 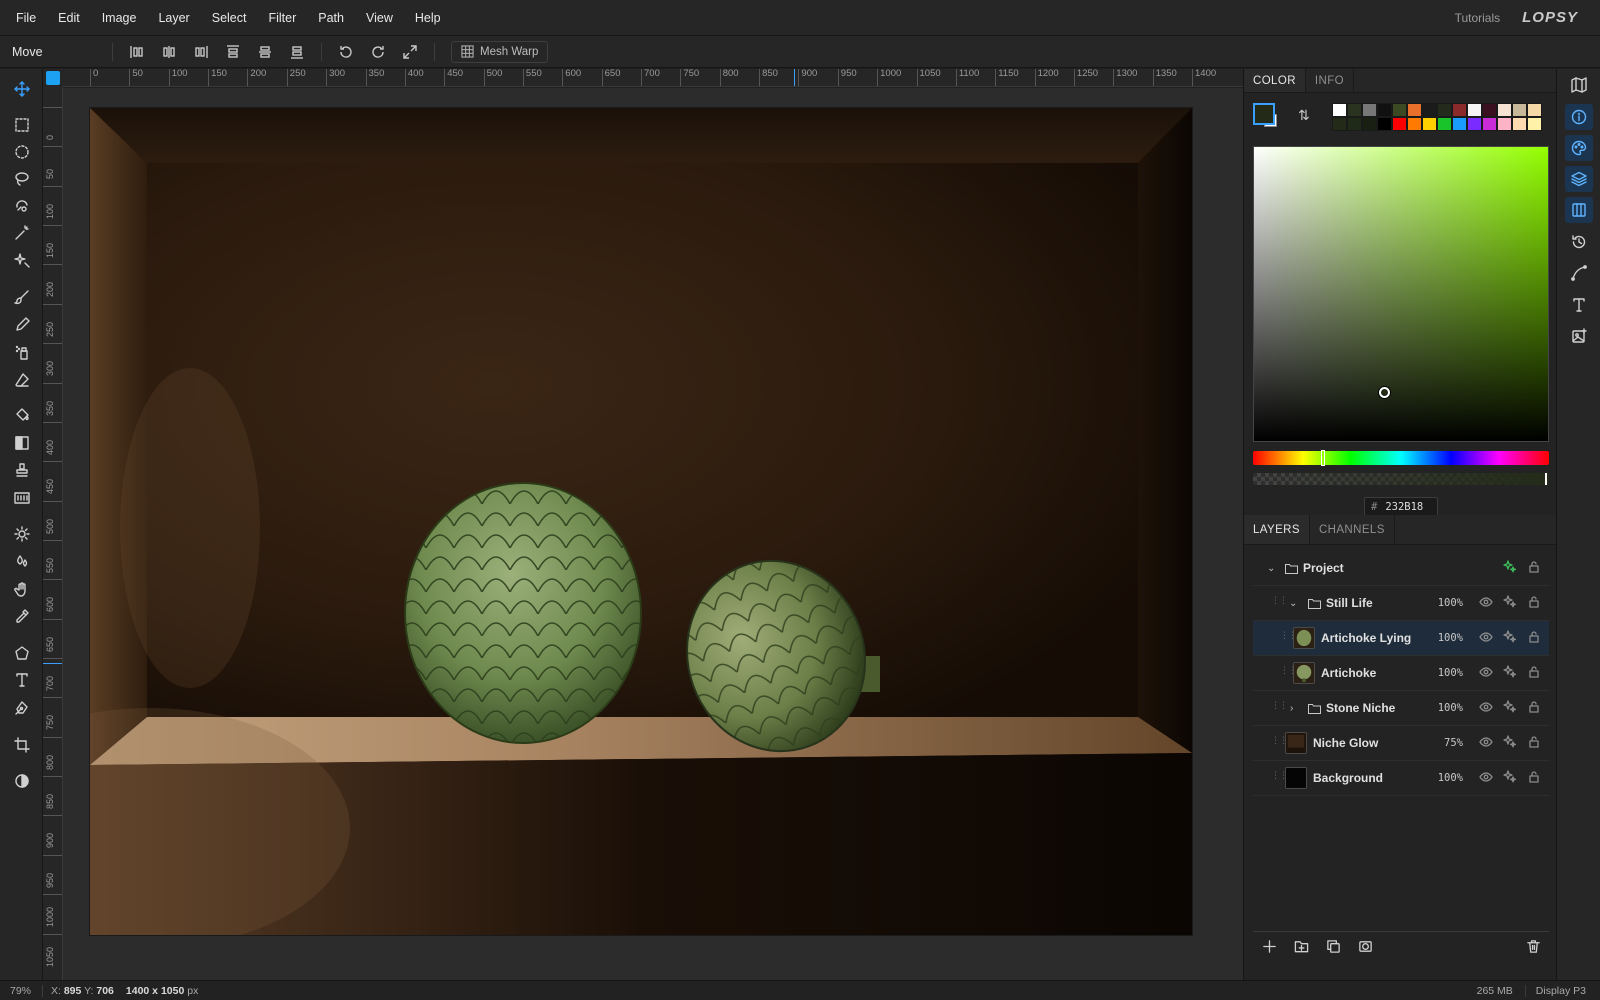 What do you see at coordinates (22, 206) in the screenshot?
I see `magnetic-lasso-tool` at bounding box center [22, 206].